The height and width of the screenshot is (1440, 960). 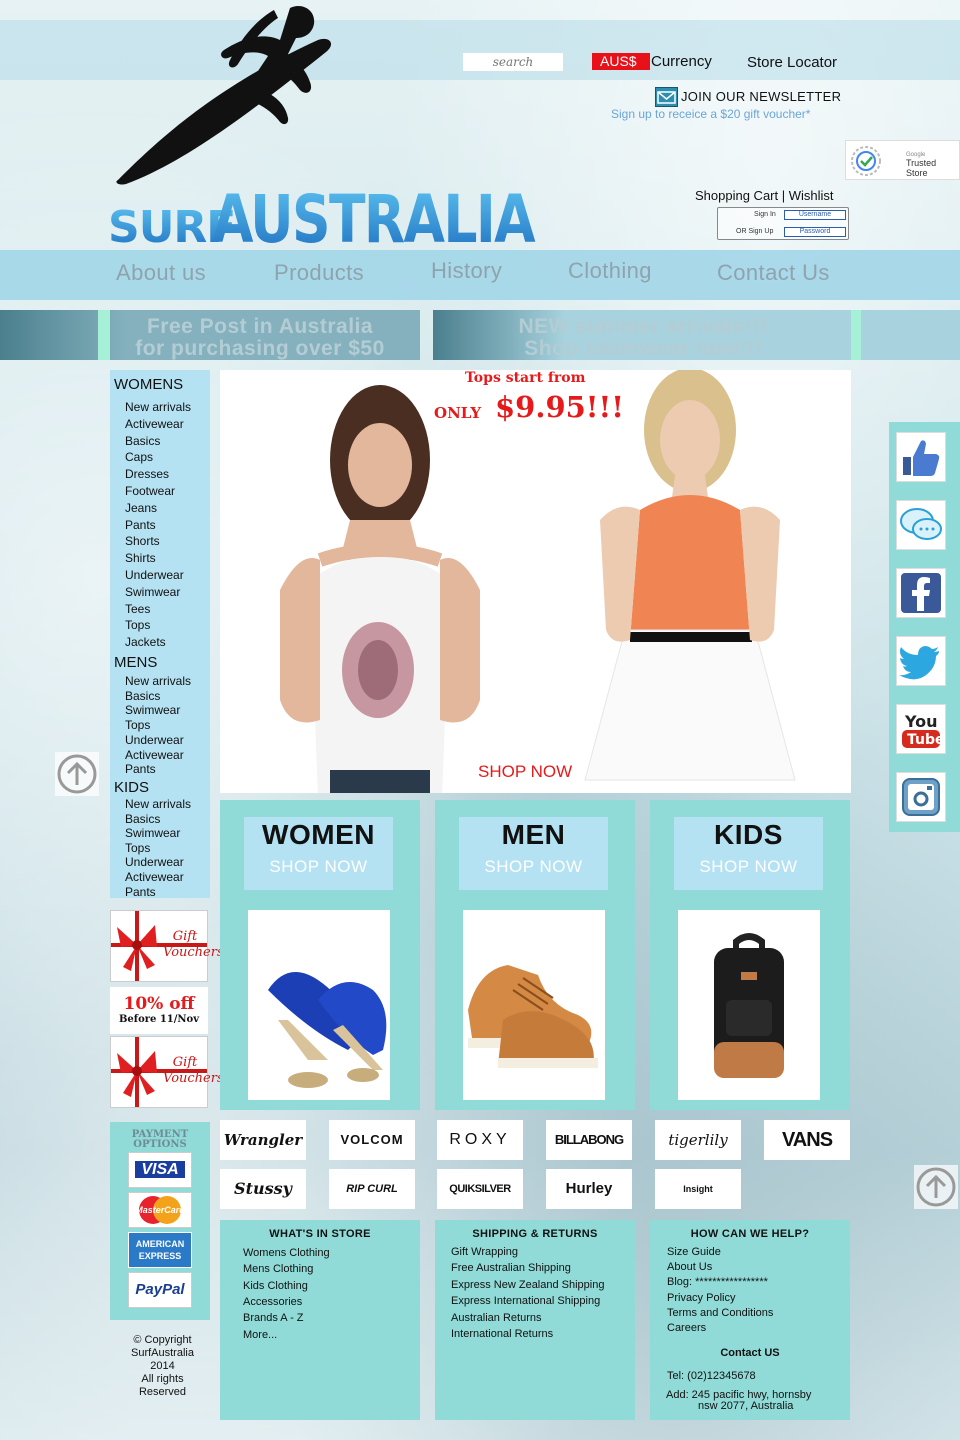 I want to click on gift-voucher-banner-2: Gift Vouchers, so click(x=167, y=1072).